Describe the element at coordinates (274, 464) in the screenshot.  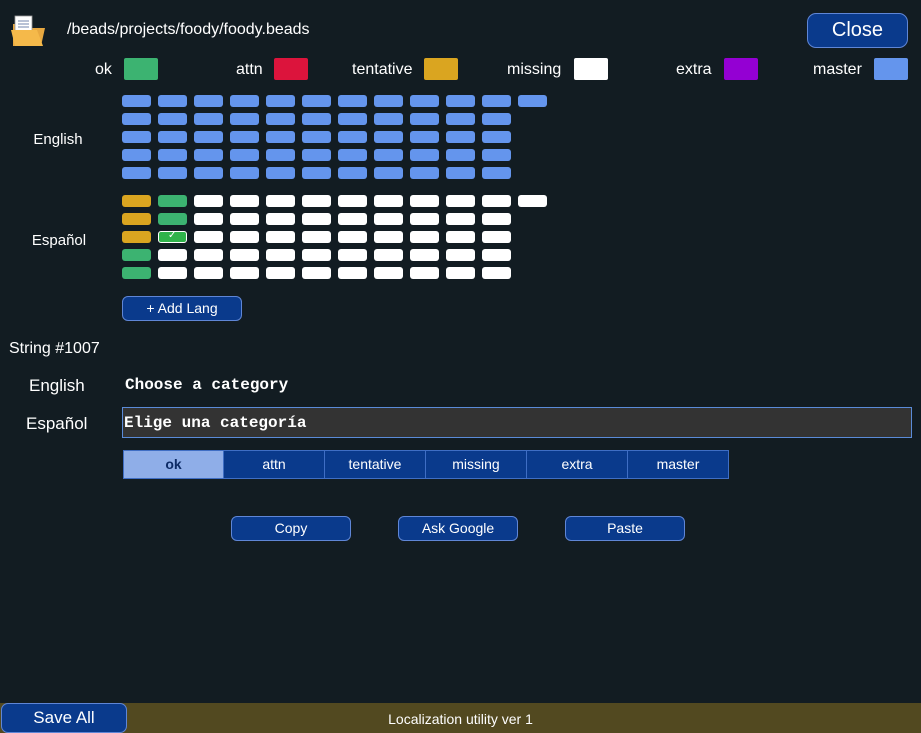
I see `status-option-attn: attn` at that location.